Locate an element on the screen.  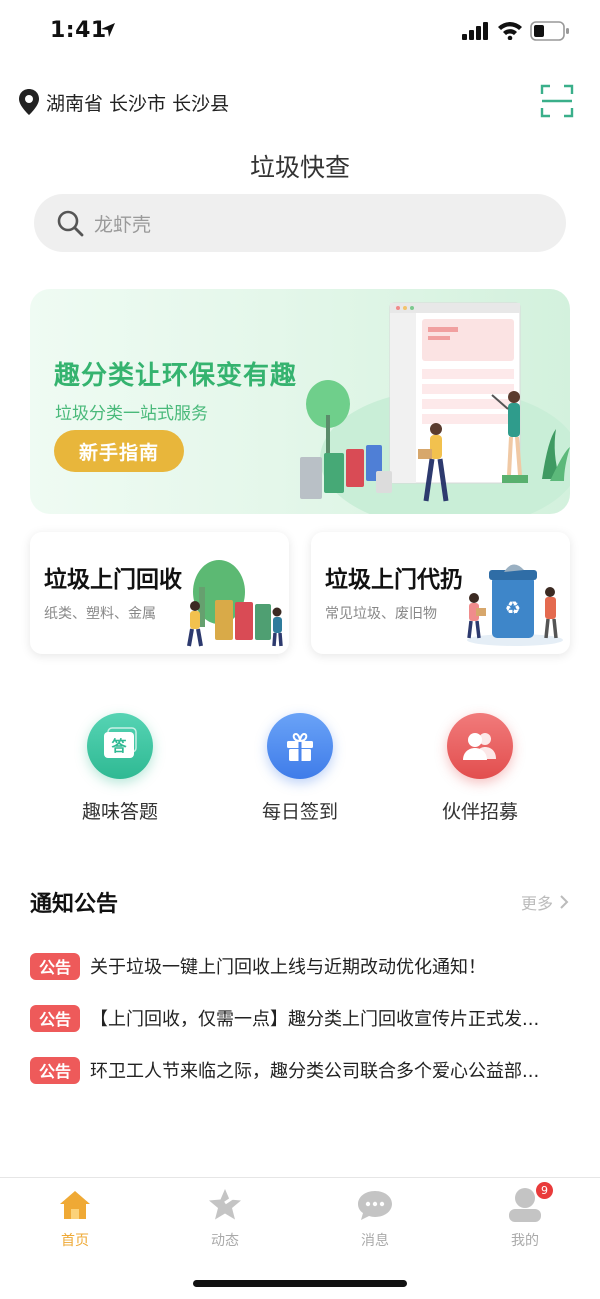
tab-label: 消息 is located at coordinates (375, 1241).